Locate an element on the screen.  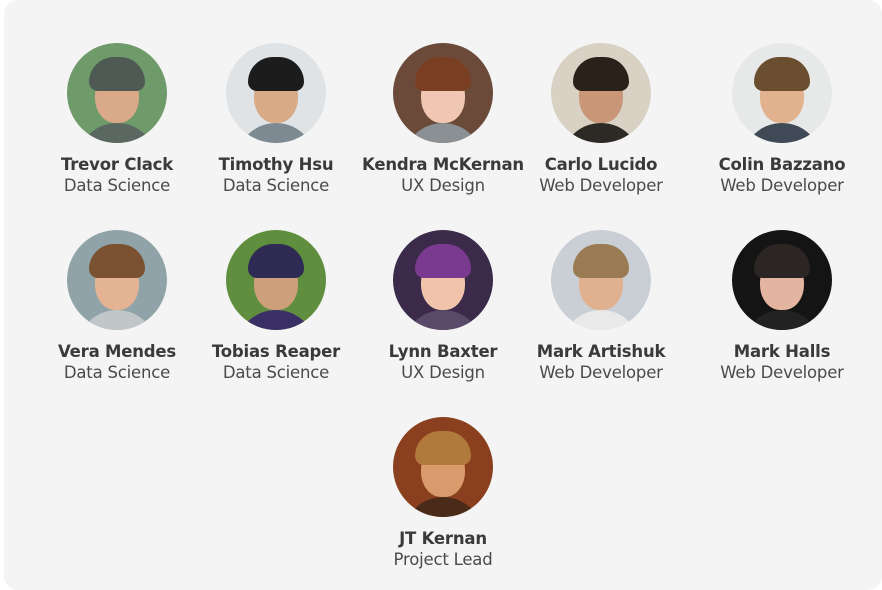
team-member: Mark Artishuk Web Developer is located at coordinates (601, 306).